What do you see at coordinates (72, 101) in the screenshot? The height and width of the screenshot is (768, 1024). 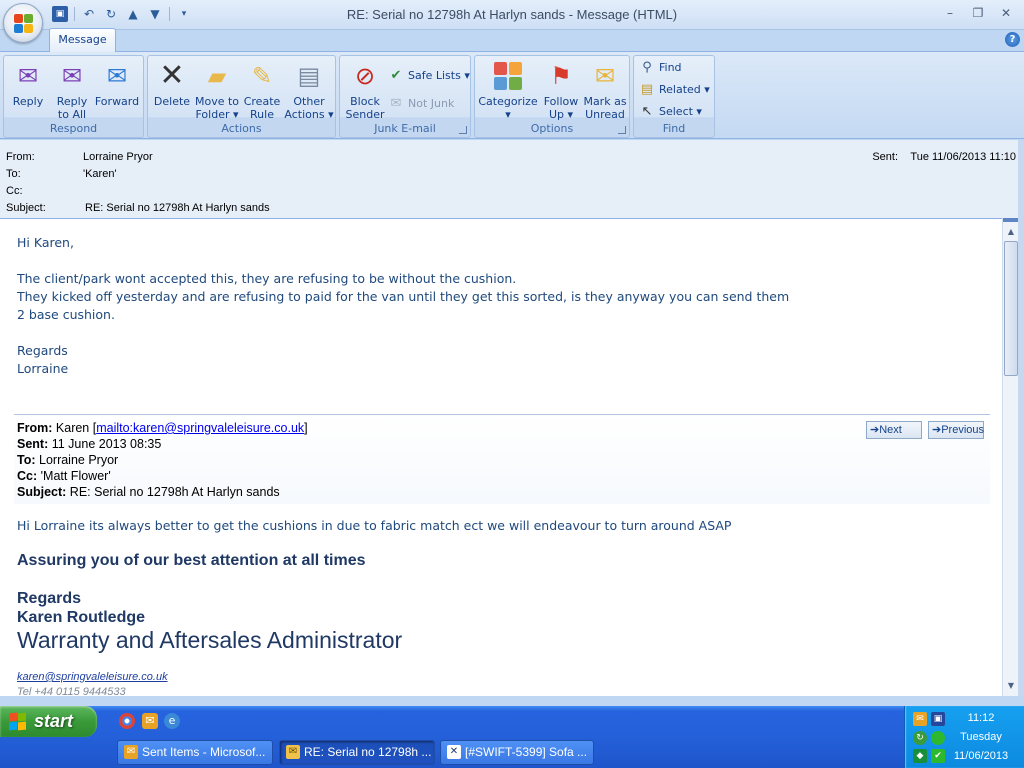 I see `reply-all-label-1: Reply` at bounding box center [72, 101].